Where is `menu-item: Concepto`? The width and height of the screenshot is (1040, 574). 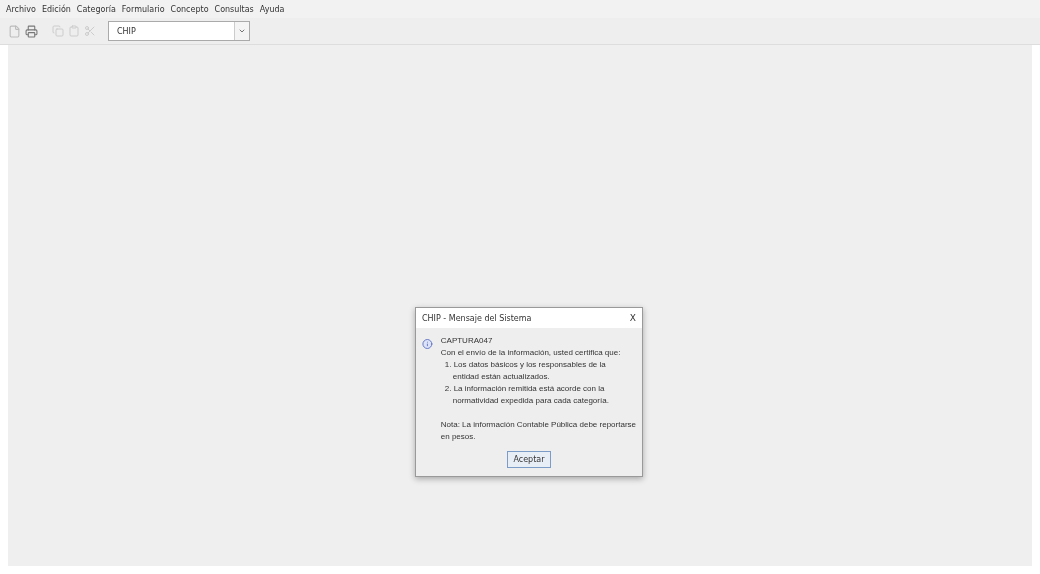 menu-item: Concepto is located at coordinates (189, 9).